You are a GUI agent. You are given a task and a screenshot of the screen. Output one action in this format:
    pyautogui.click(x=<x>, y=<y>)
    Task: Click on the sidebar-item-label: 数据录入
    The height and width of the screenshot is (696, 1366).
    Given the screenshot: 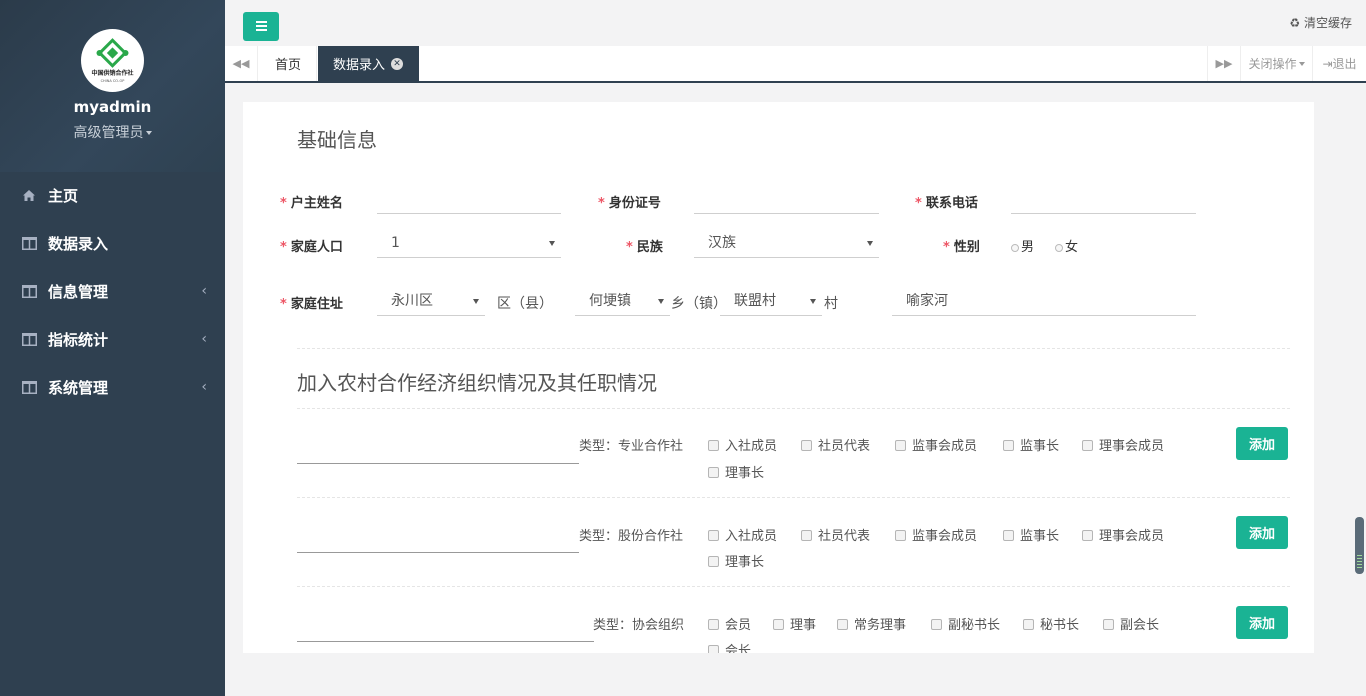 What is the action you would take?
    pyautogui.click(x=78, y=244)
    